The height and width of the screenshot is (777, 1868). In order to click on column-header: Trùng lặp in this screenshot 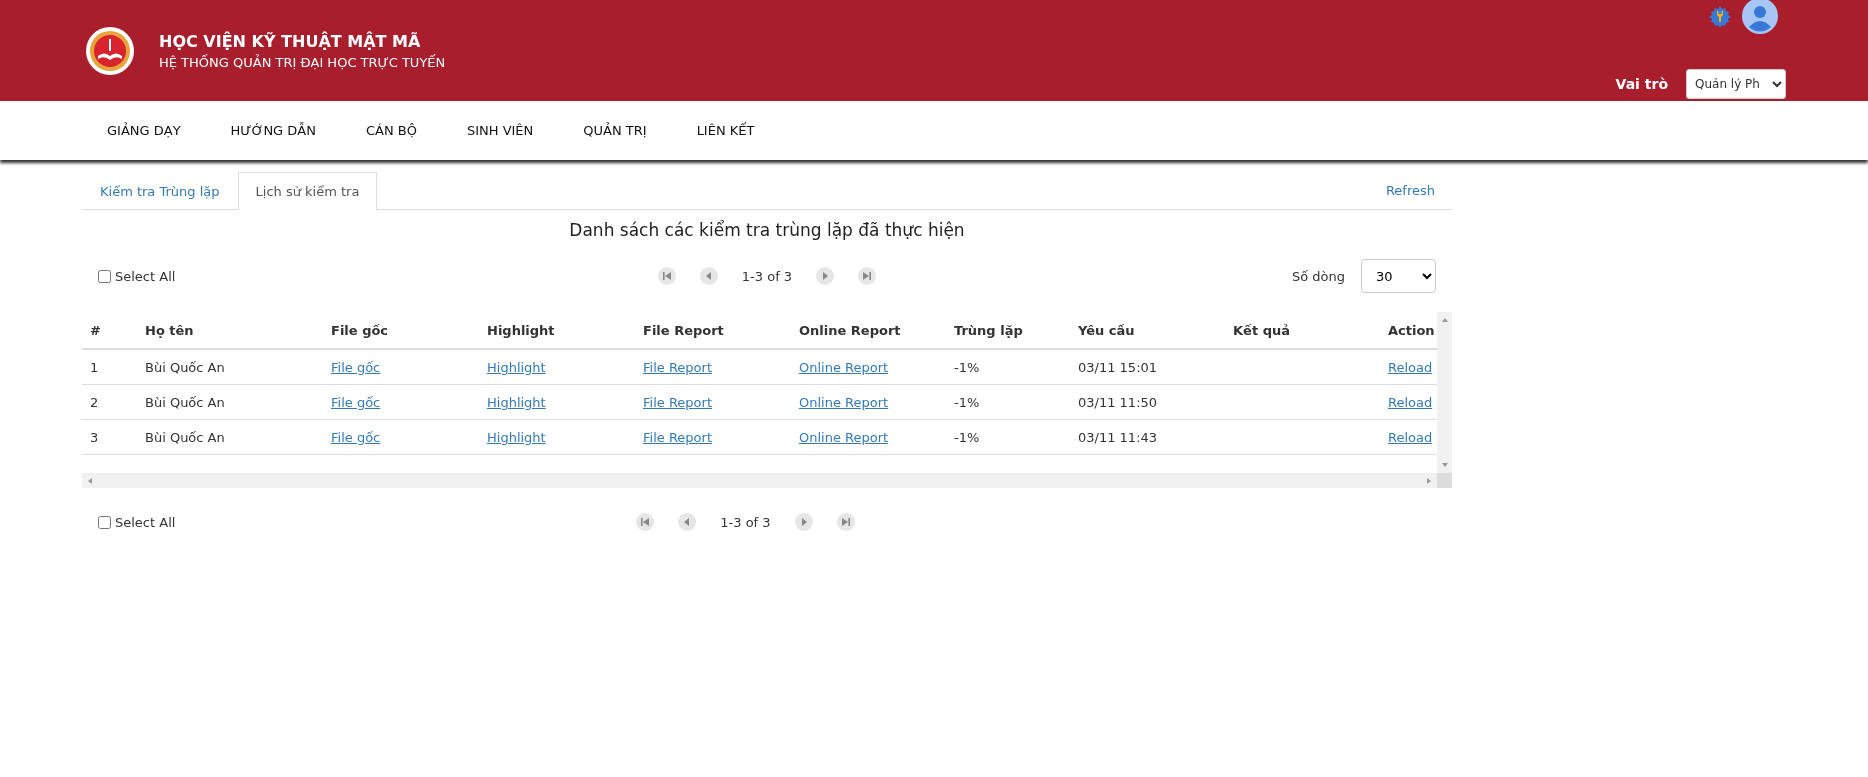, I will do `click(1008, 330)`.